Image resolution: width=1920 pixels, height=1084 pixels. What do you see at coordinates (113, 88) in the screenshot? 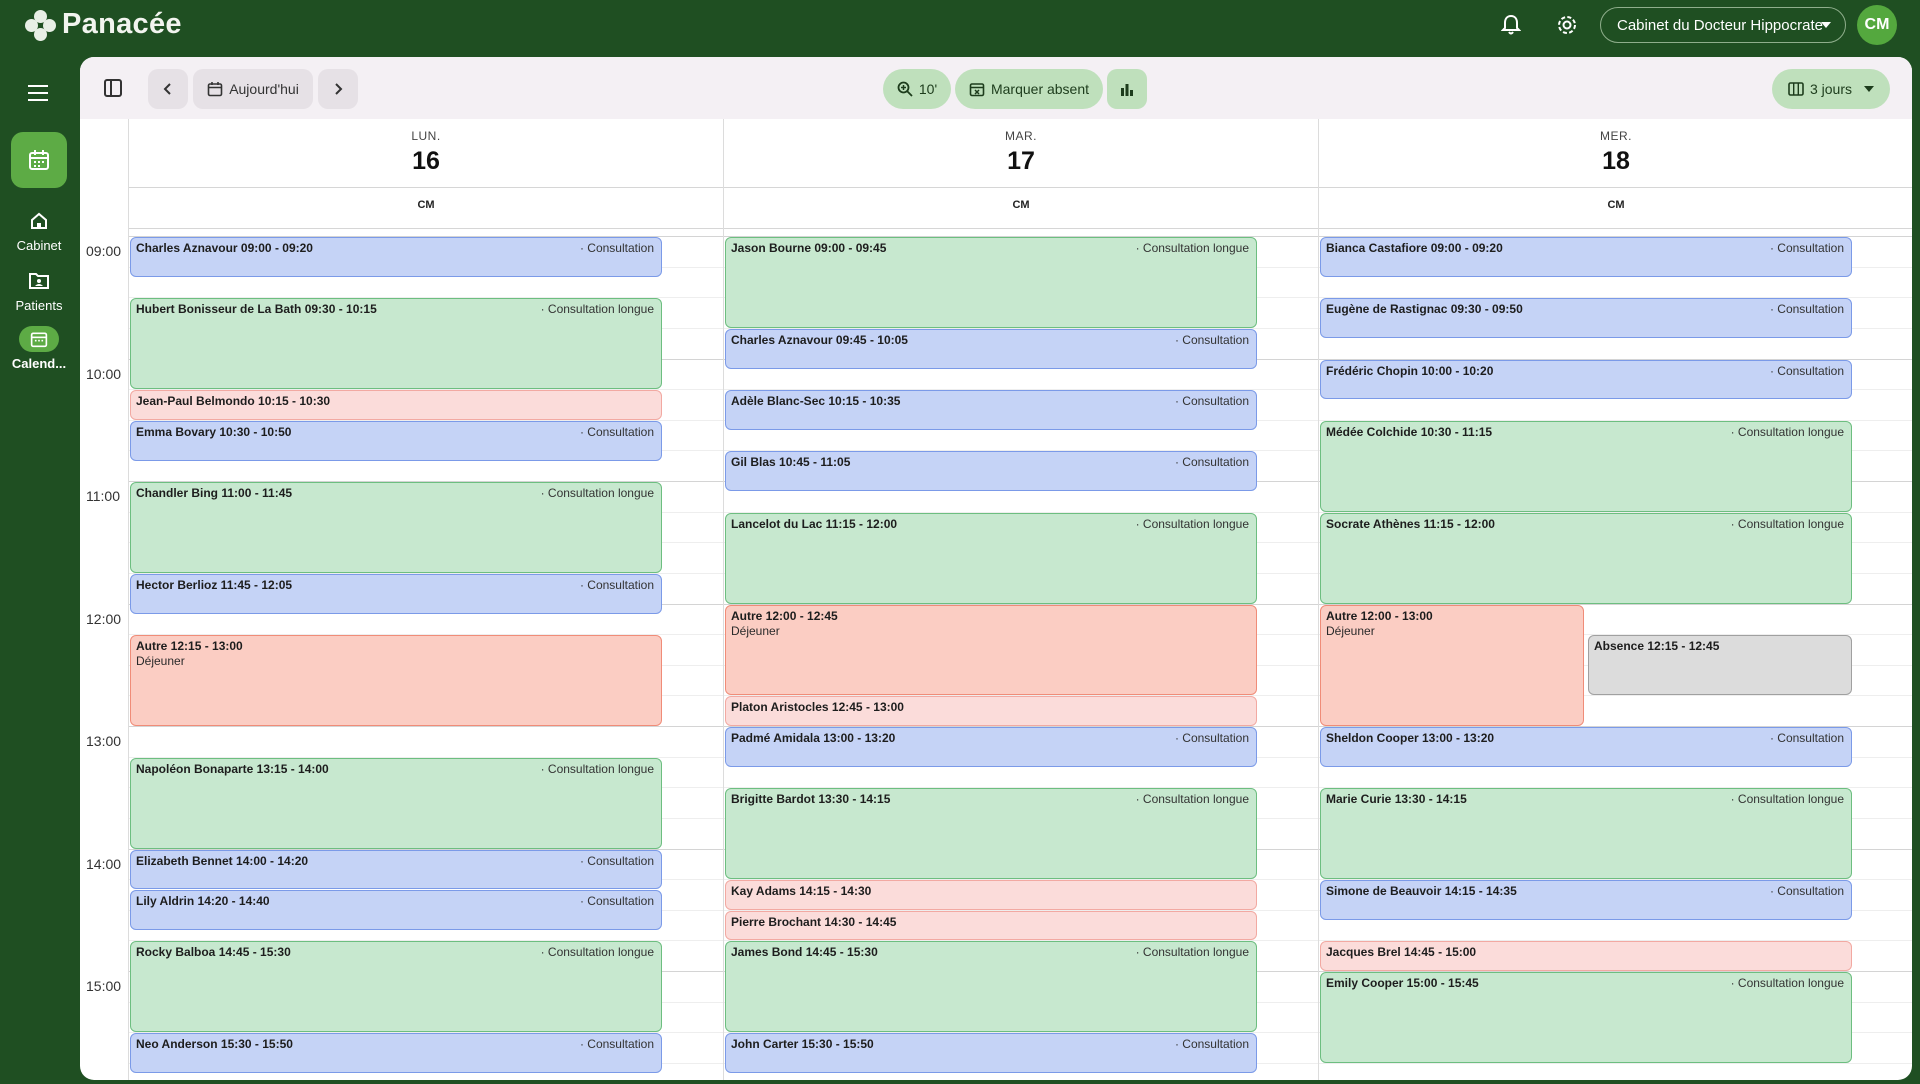
I see `toggle-sidebar-icon` at bounding box center [113, 88].